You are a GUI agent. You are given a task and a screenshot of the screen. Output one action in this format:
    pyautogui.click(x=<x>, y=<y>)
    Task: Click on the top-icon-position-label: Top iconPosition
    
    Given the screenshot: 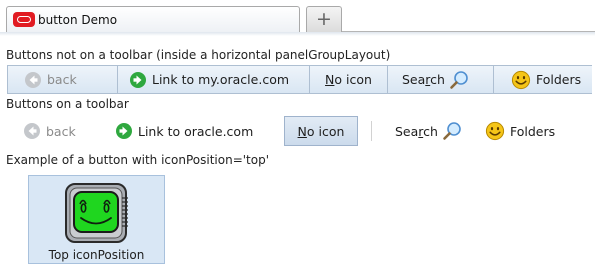 What is the action you would take?
    pyautogui.click(x=96, y=255)
    